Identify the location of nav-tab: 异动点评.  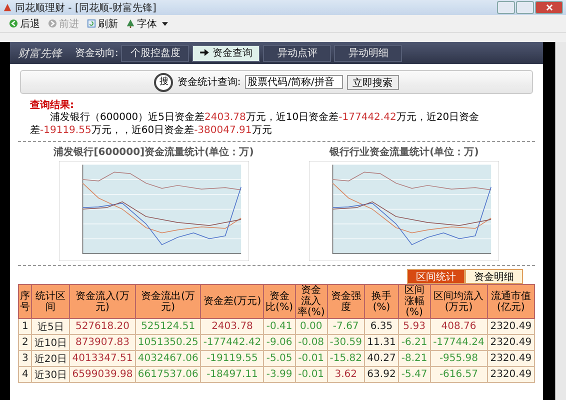
(297, 53).